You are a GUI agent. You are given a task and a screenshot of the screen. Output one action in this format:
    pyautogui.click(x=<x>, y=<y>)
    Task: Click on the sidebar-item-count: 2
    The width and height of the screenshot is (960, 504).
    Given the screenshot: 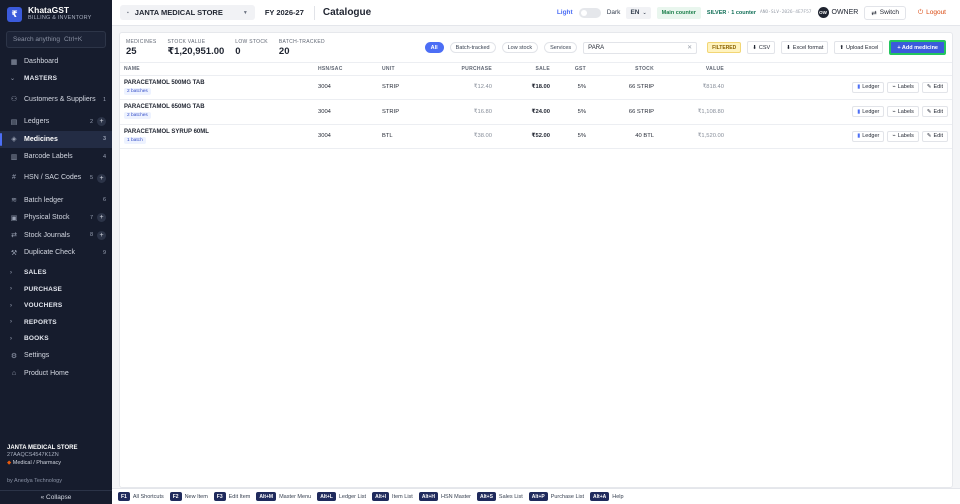 What is the action you would take?
    pyautogui.click(x=91, y=121)
    